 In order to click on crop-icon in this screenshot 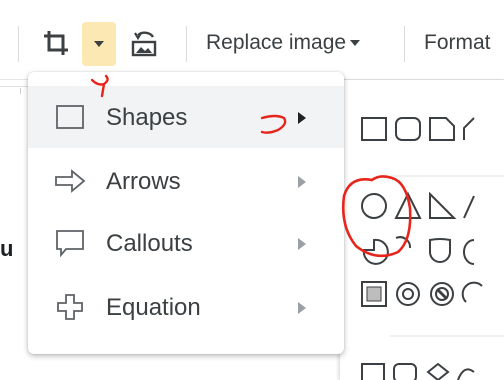, I will do `click(56, 43)`.